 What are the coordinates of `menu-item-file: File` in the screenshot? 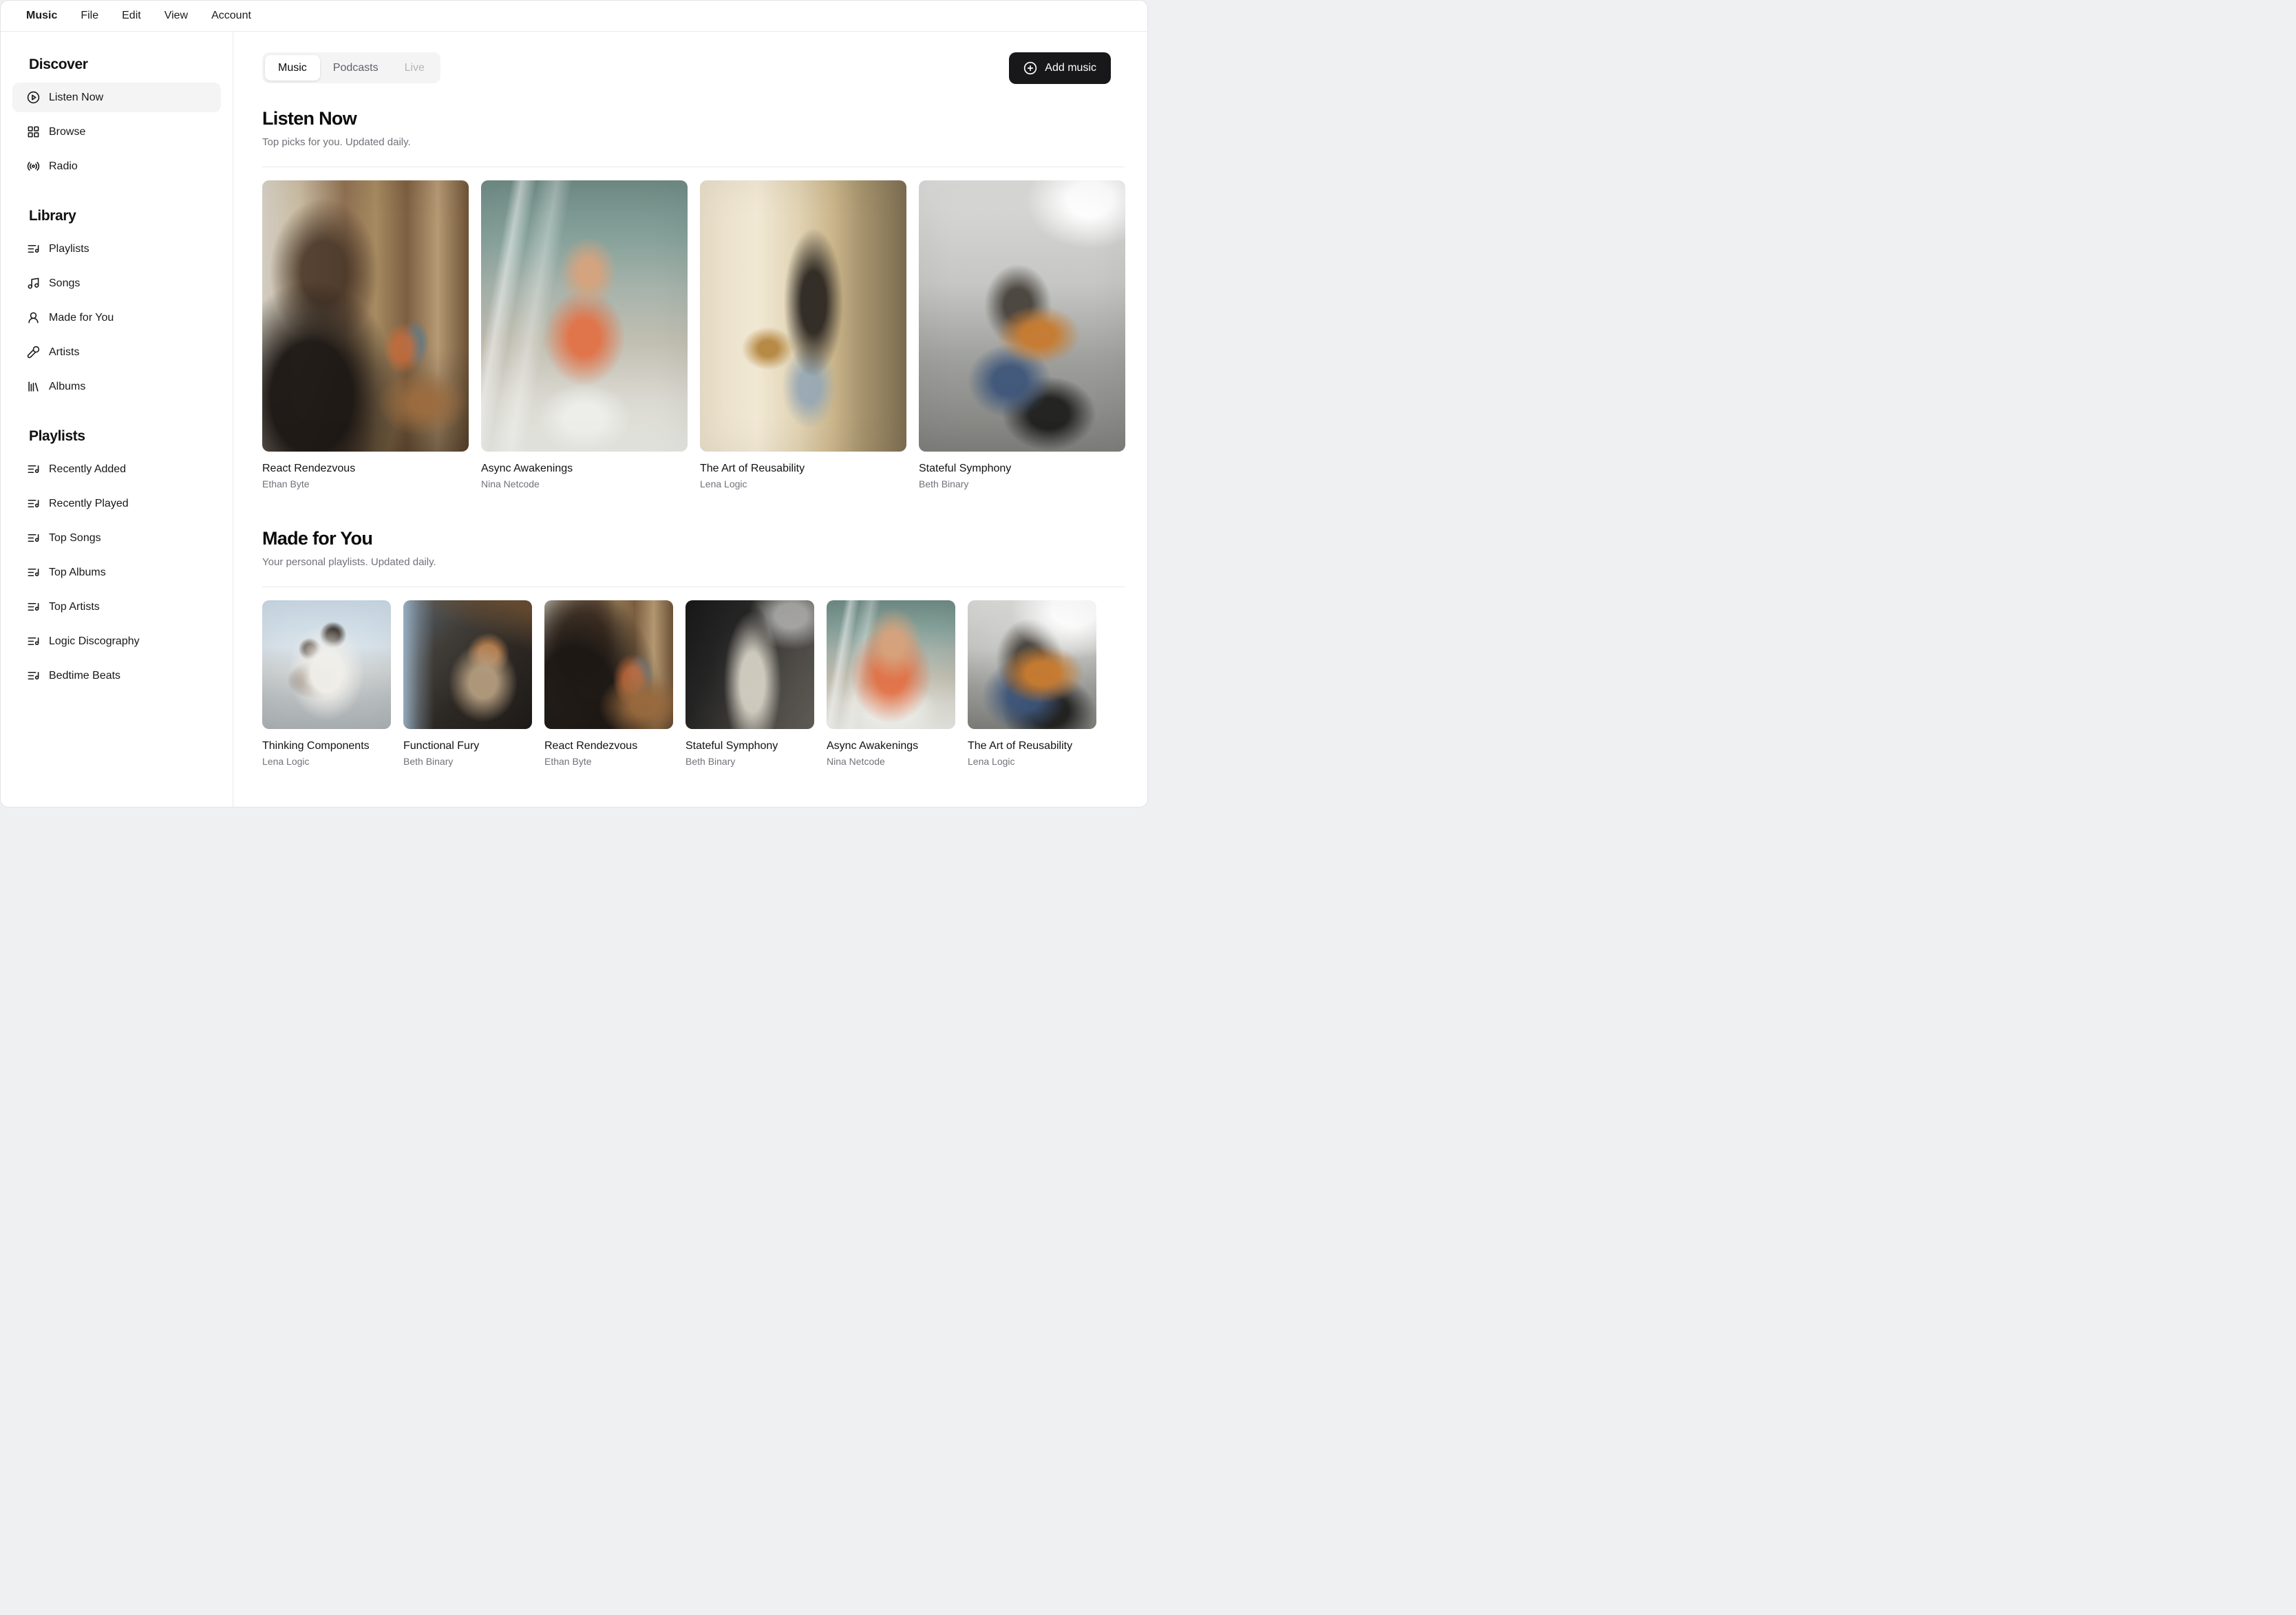 It's located at (90, 16).